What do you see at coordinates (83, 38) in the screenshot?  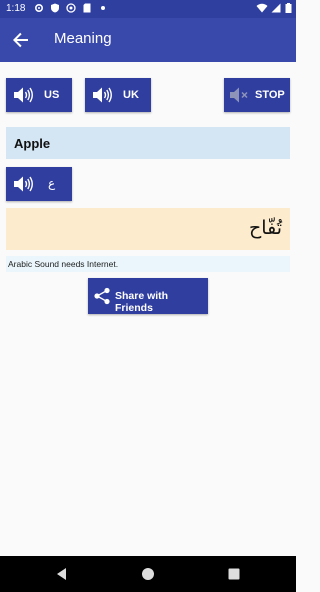 I see `page-title: Meaning` at bounding box center [83, 38].